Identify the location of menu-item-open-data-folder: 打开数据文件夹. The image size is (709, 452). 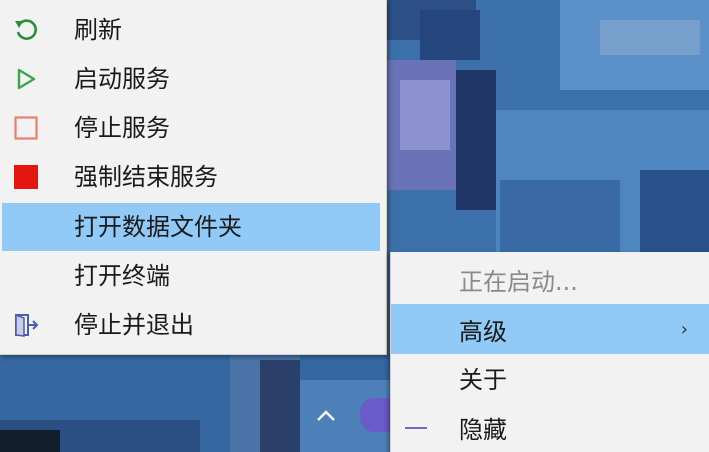
(191, 227).